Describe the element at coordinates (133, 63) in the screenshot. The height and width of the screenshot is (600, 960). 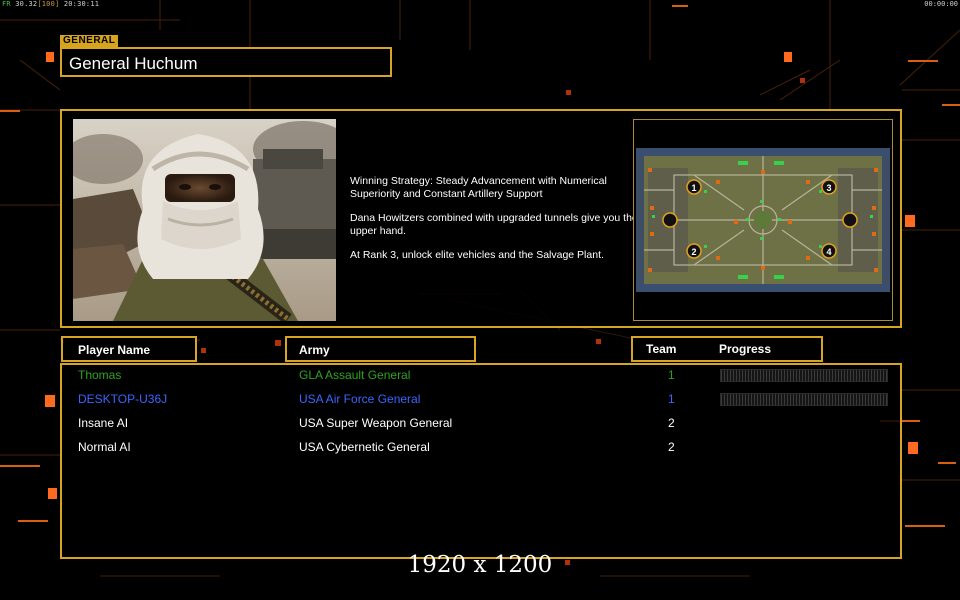
I see `general-name: General Huchum` at that location.